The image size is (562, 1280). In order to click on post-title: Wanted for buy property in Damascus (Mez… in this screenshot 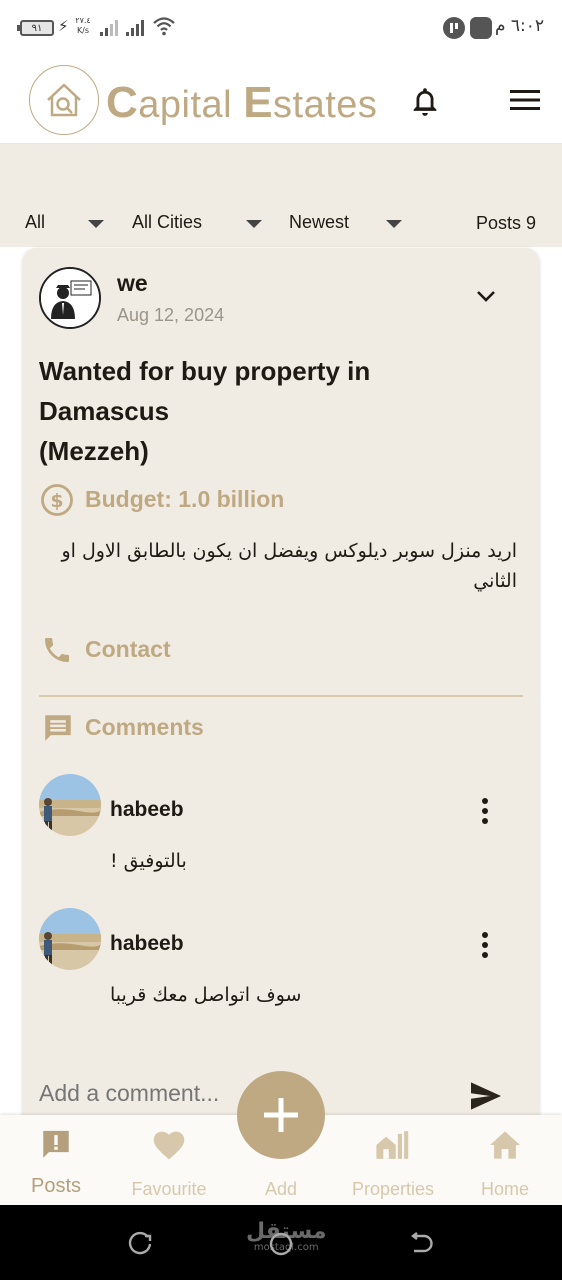, I will do `click(205, 411)`.